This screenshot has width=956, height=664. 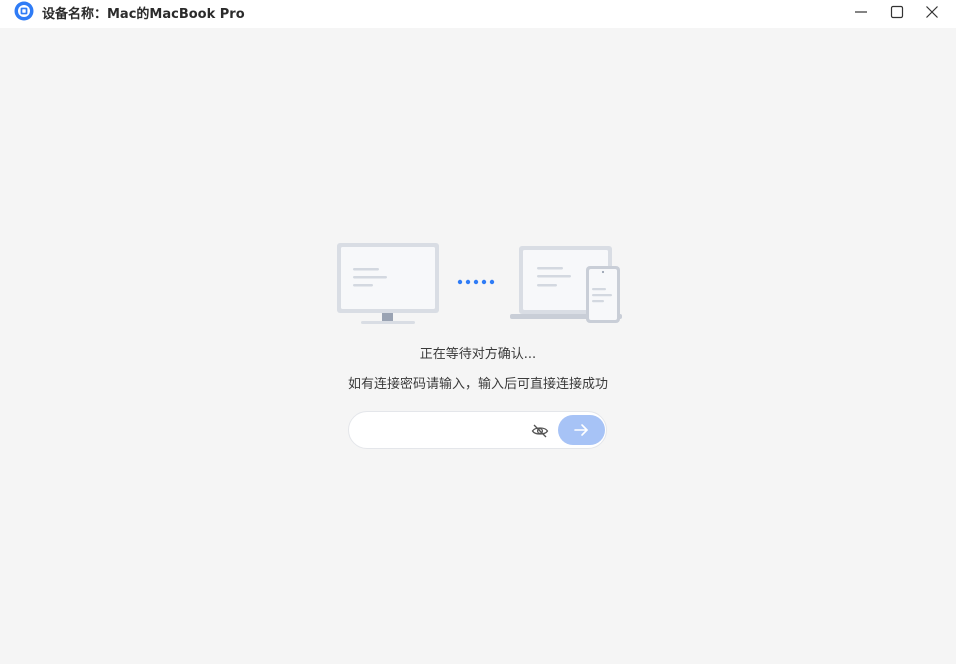 What do you see at coordinates (603, 294) in the screenshot?
I see `phone-icon` at bounding box center [603, 294].